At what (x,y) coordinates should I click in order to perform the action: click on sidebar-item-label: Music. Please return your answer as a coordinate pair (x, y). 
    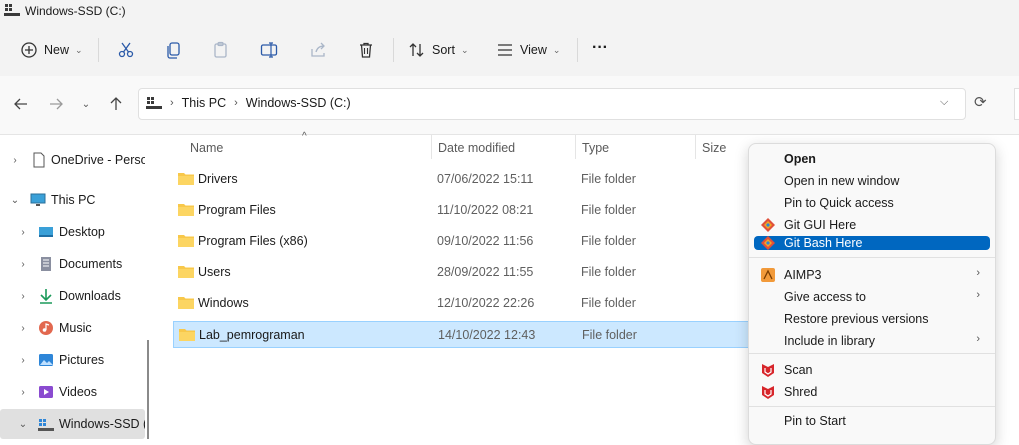
    Looking at the image, I should click on (75, 328).